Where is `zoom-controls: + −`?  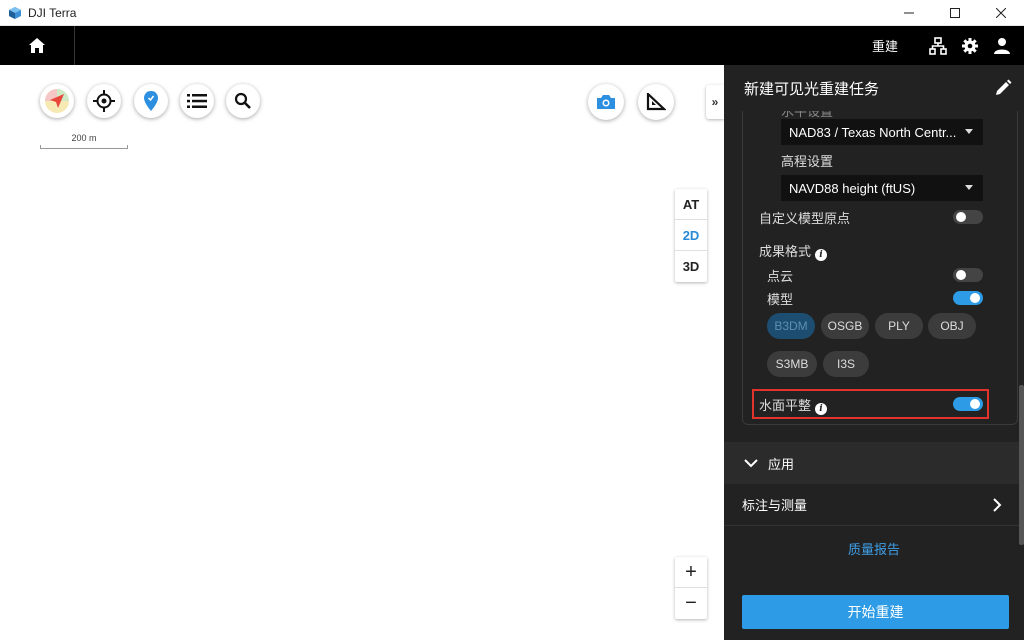
zoom-controls: + − is located at coordinates (691, 588).